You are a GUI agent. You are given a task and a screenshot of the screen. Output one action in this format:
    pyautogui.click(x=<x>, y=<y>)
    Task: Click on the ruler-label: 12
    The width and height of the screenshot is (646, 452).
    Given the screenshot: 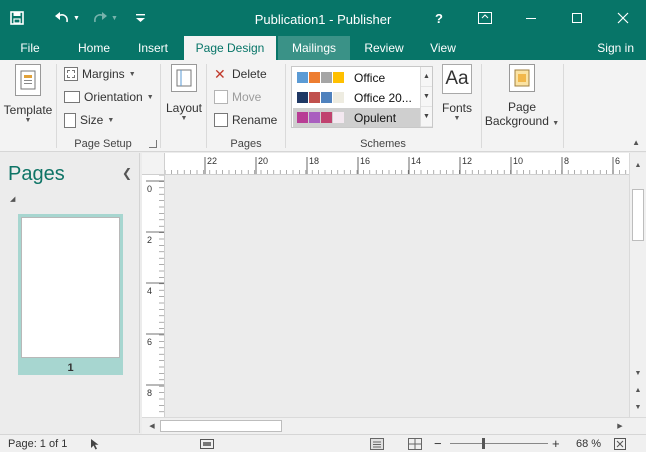 What is the action you would take?
    pyautogui.click(x=467, y=161)
    